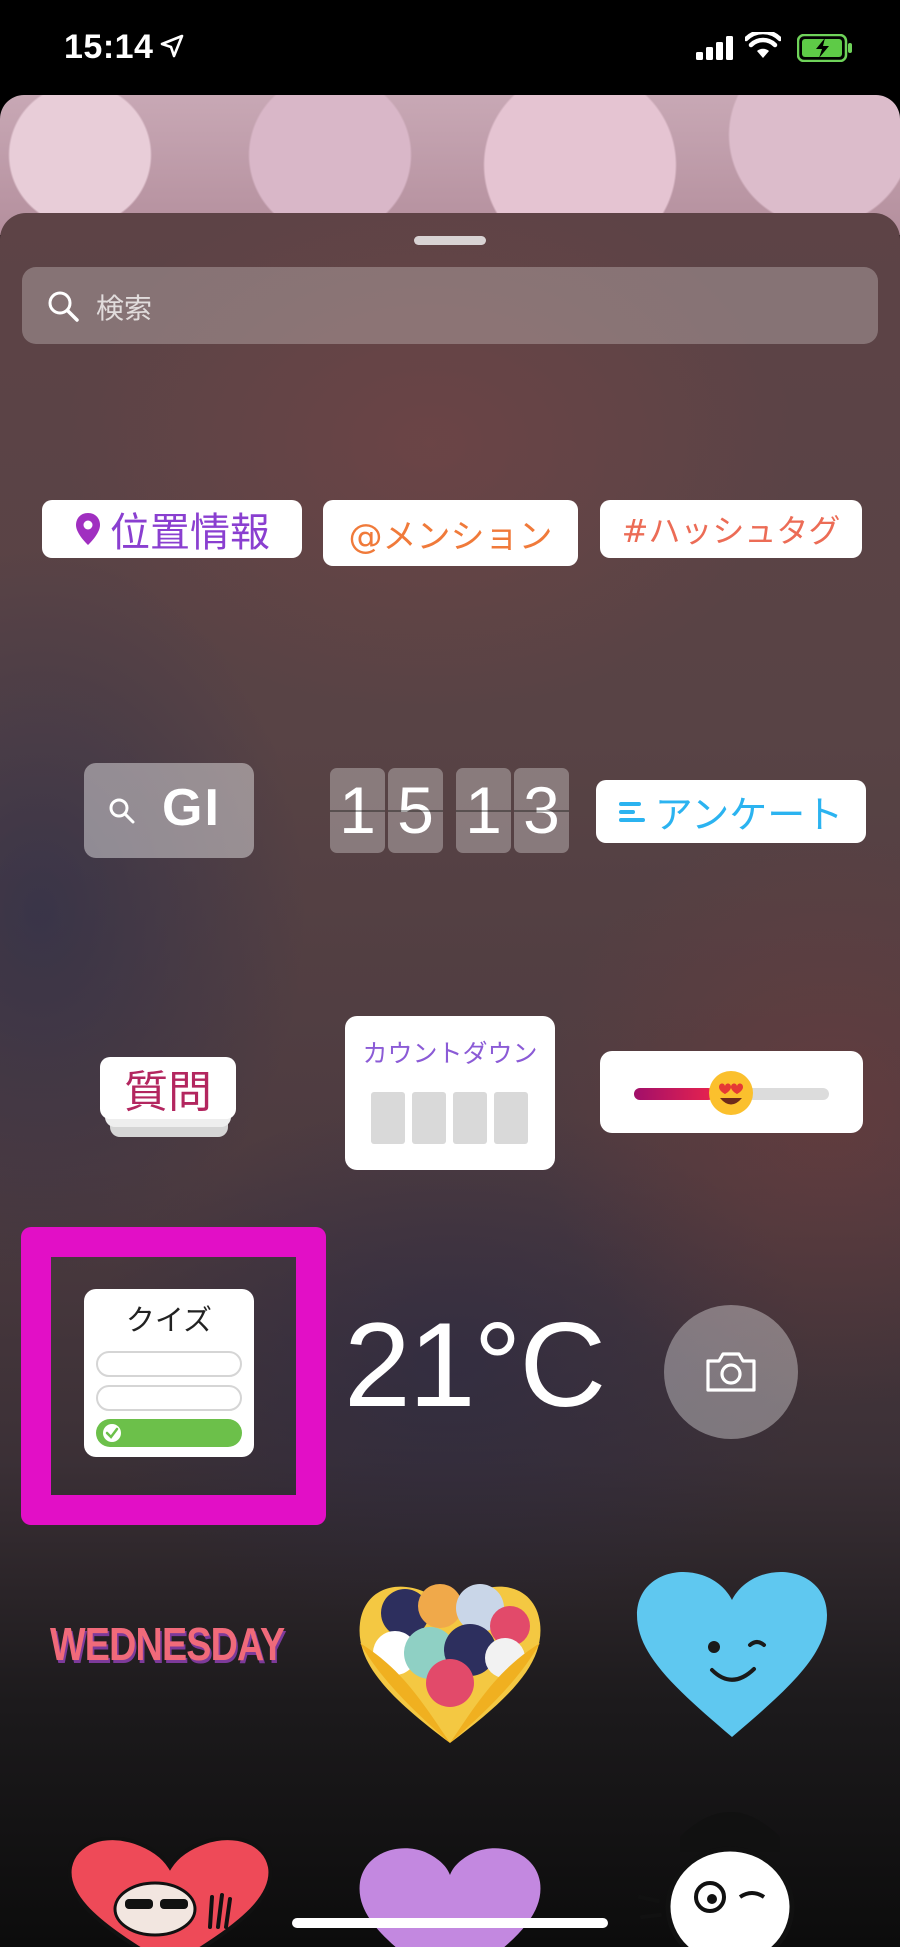 Image resolution: width=900 pixels, height=1947 pixels. I want to click on quiz-correct-option, so click(169, 1433).